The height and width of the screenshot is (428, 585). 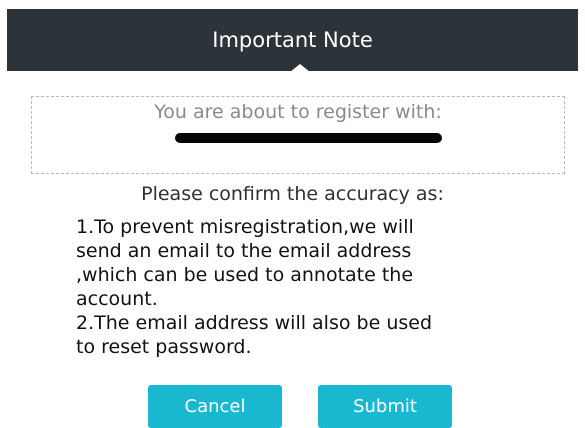 I want to click on cancel-button: Cancel, so click(x=215, y=406).